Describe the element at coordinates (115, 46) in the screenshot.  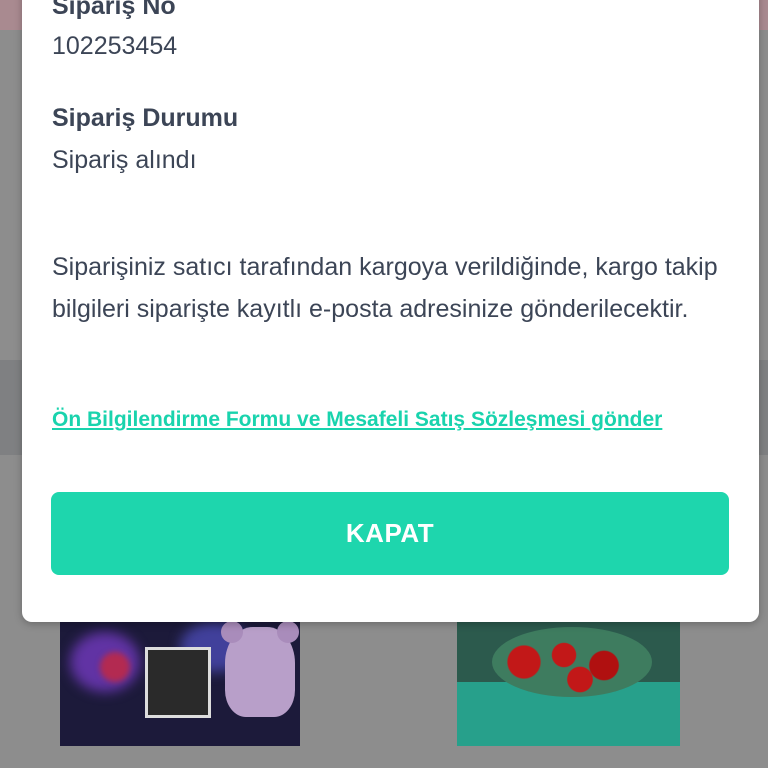
I see `order-no-value: 102253454` at that location.